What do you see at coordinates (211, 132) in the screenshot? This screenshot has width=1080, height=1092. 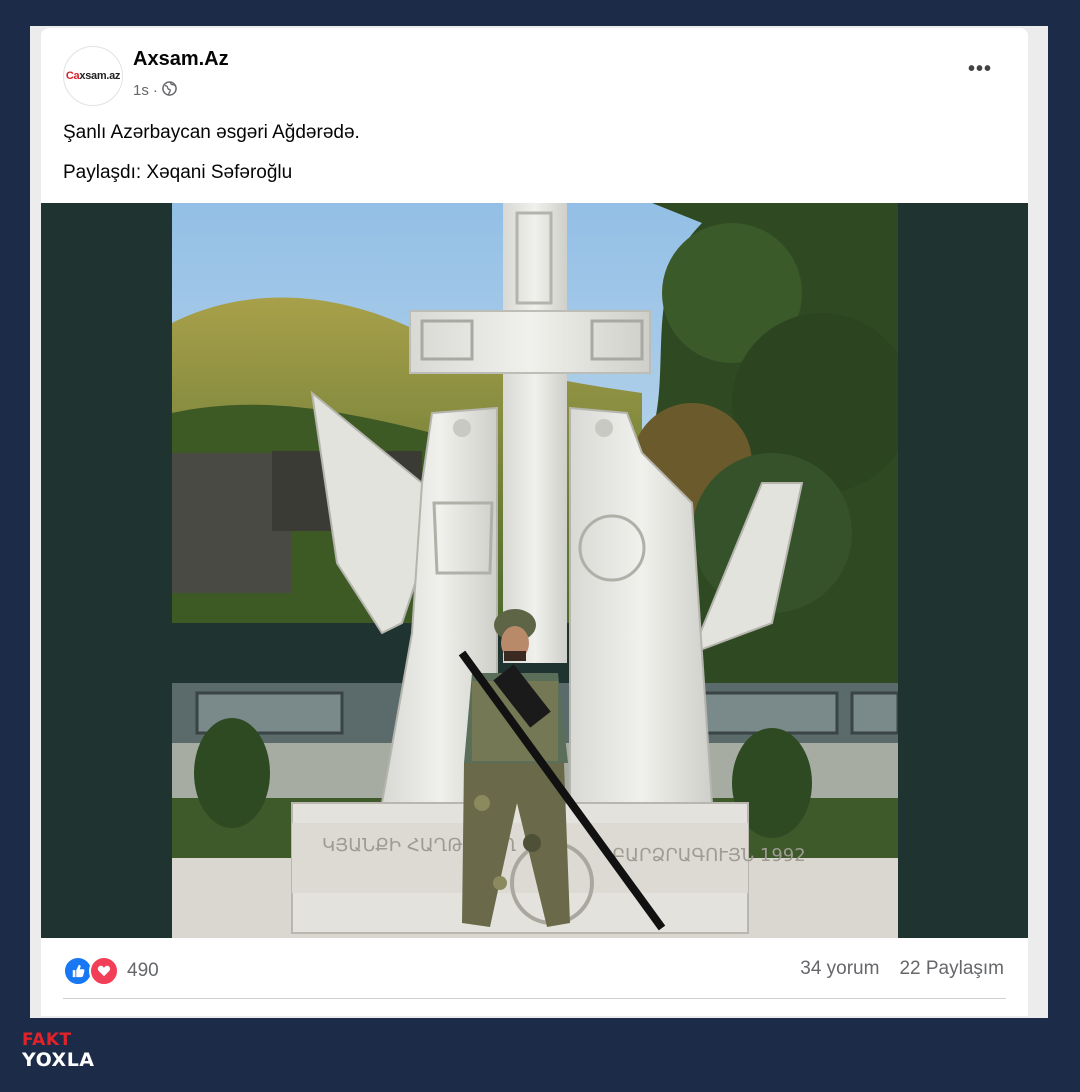 I see `post-text-line1: Şanlı Azərbaycan əsgəri Ağdərədə.` at bounding box center [211, 132].